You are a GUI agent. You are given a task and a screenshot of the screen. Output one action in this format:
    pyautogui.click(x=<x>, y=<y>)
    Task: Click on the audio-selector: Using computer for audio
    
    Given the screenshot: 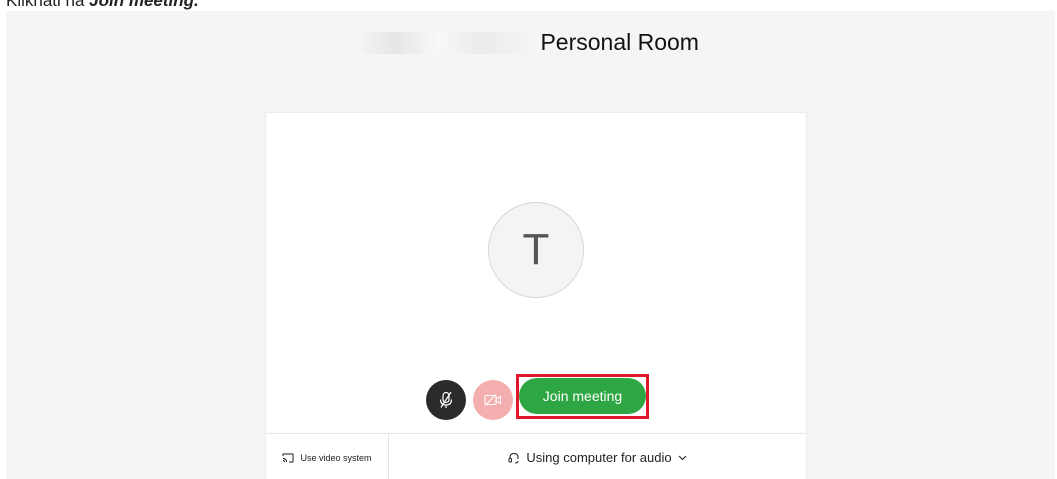 What is the action you would take?
    pyautogui.click(x=597, y=456)
    